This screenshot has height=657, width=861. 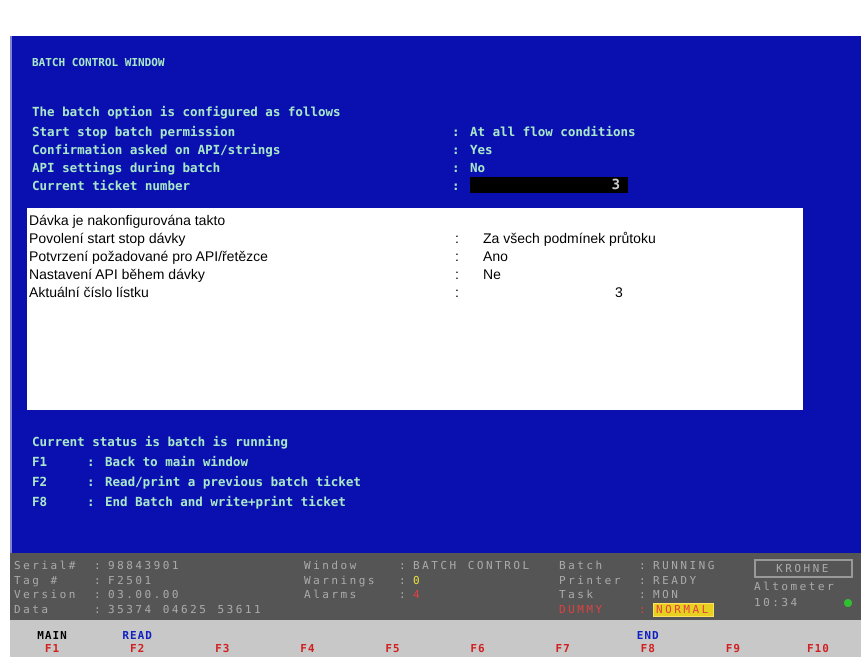 I want to click on status-value: MON, so click(x=666, y=595).